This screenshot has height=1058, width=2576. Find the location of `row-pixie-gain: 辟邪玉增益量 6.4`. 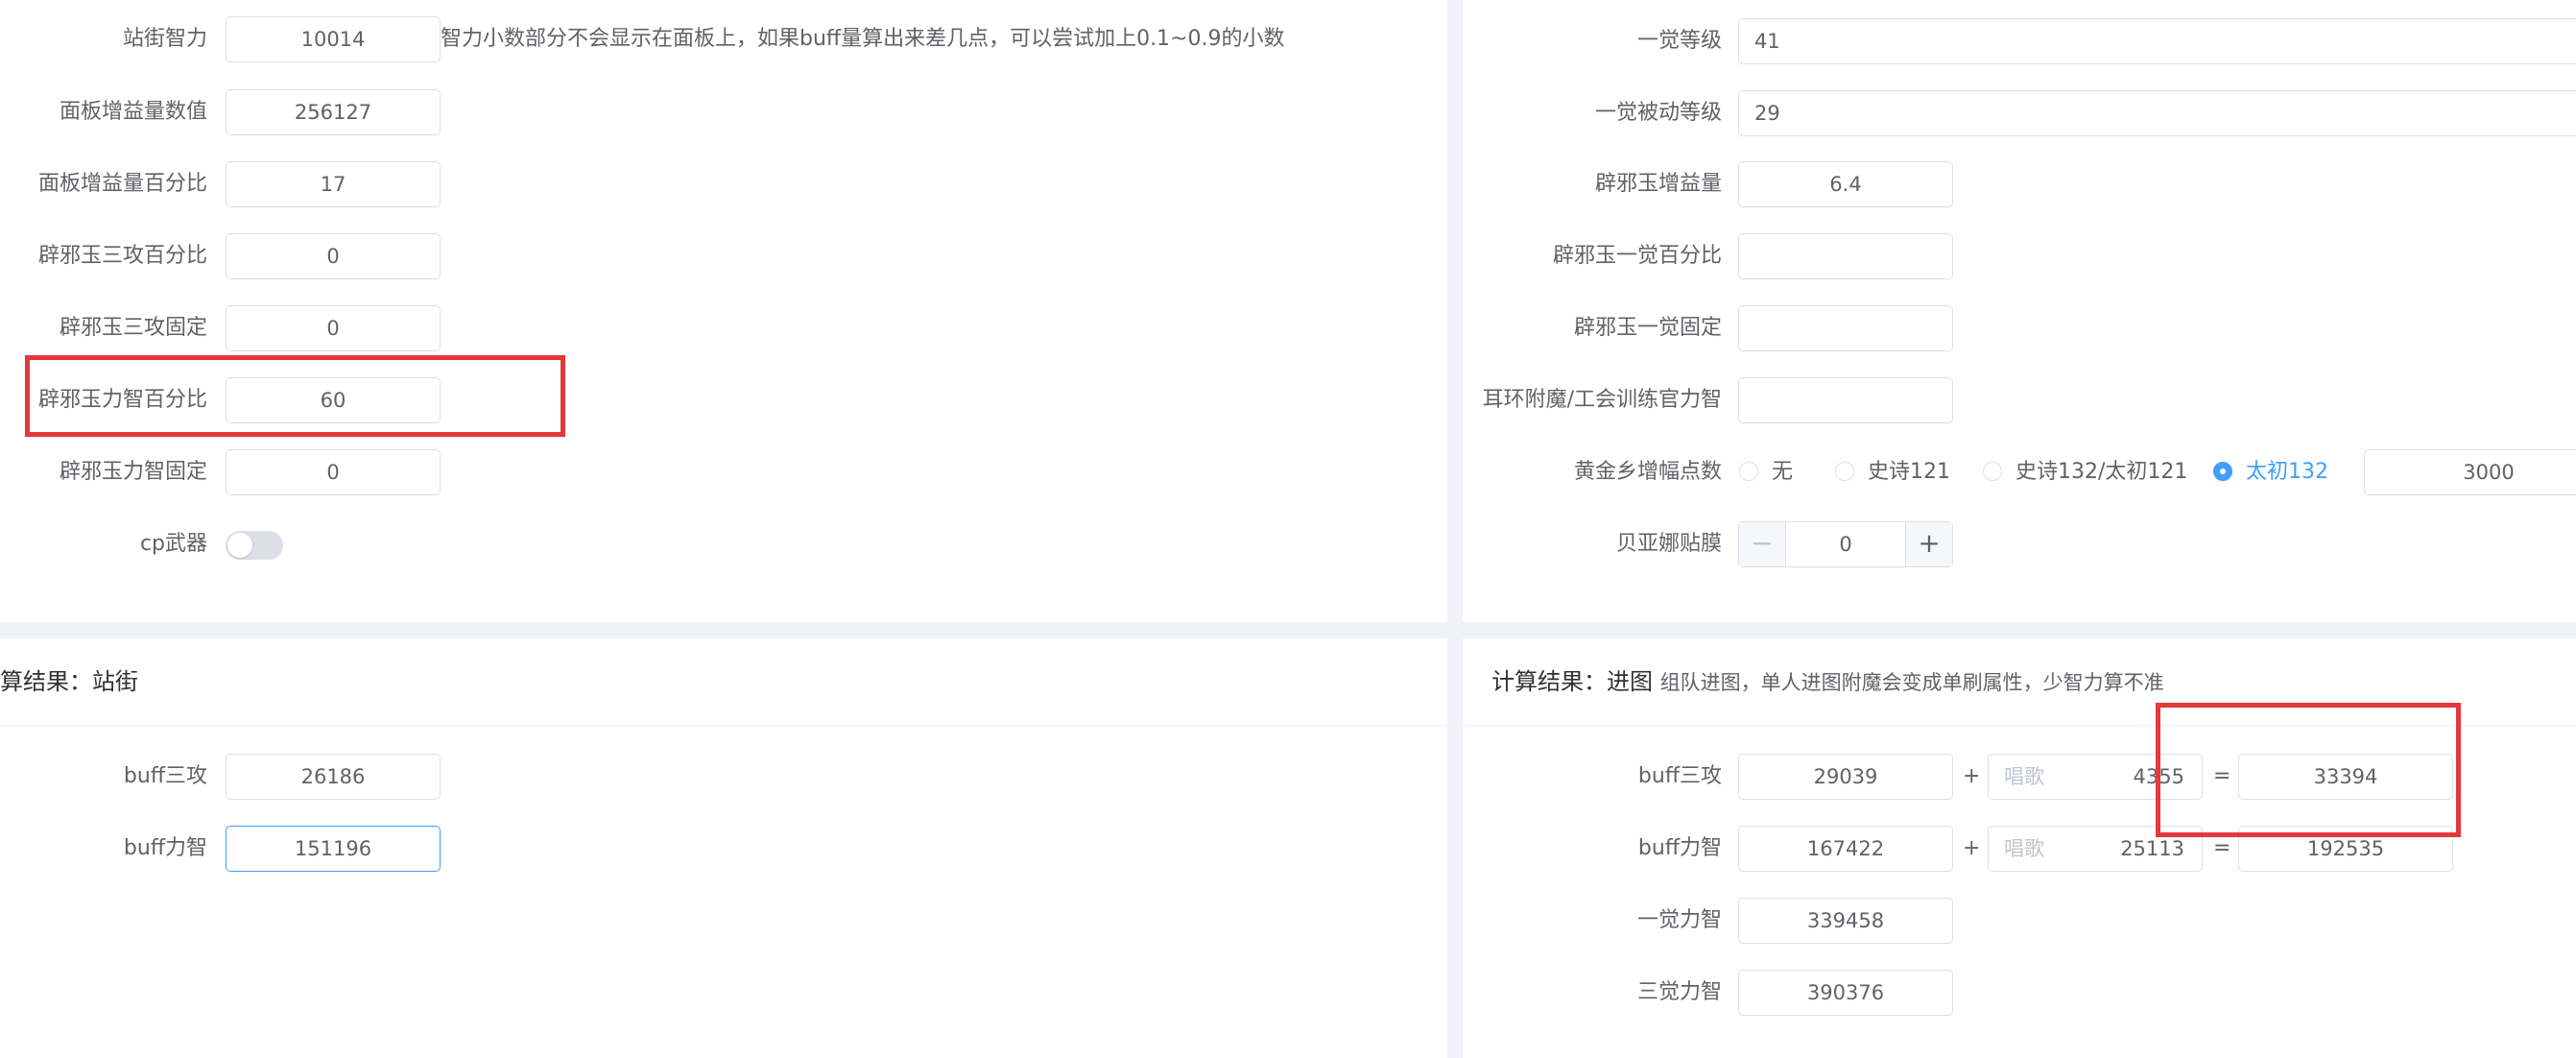

row-pixie-gain: 辟邪玉增益量 6.4 is located at coordinates (2019, 184).